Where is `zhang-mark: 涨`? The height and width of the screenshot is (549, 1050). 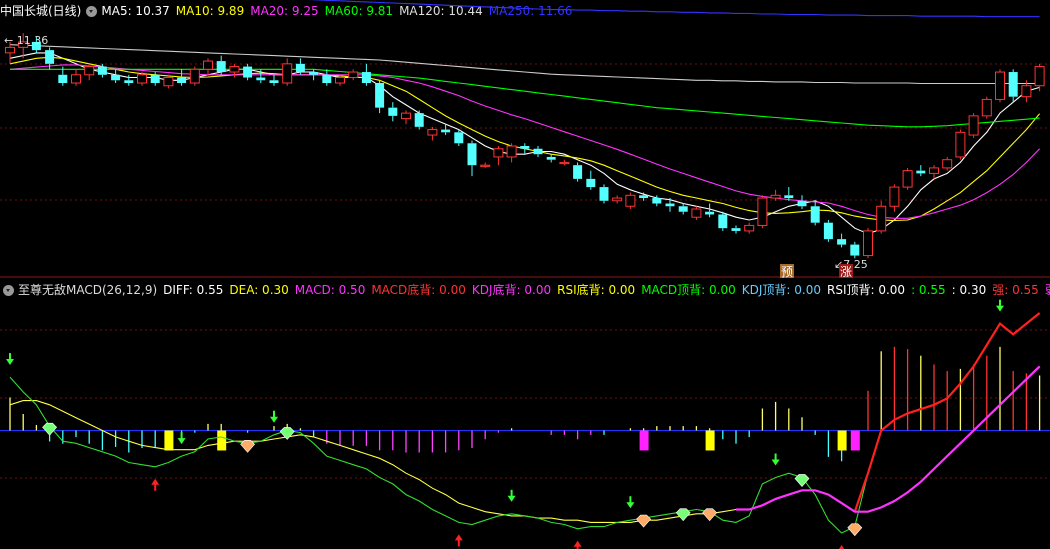 zhang-mark: 涨 is located at coordinates (846, 271).